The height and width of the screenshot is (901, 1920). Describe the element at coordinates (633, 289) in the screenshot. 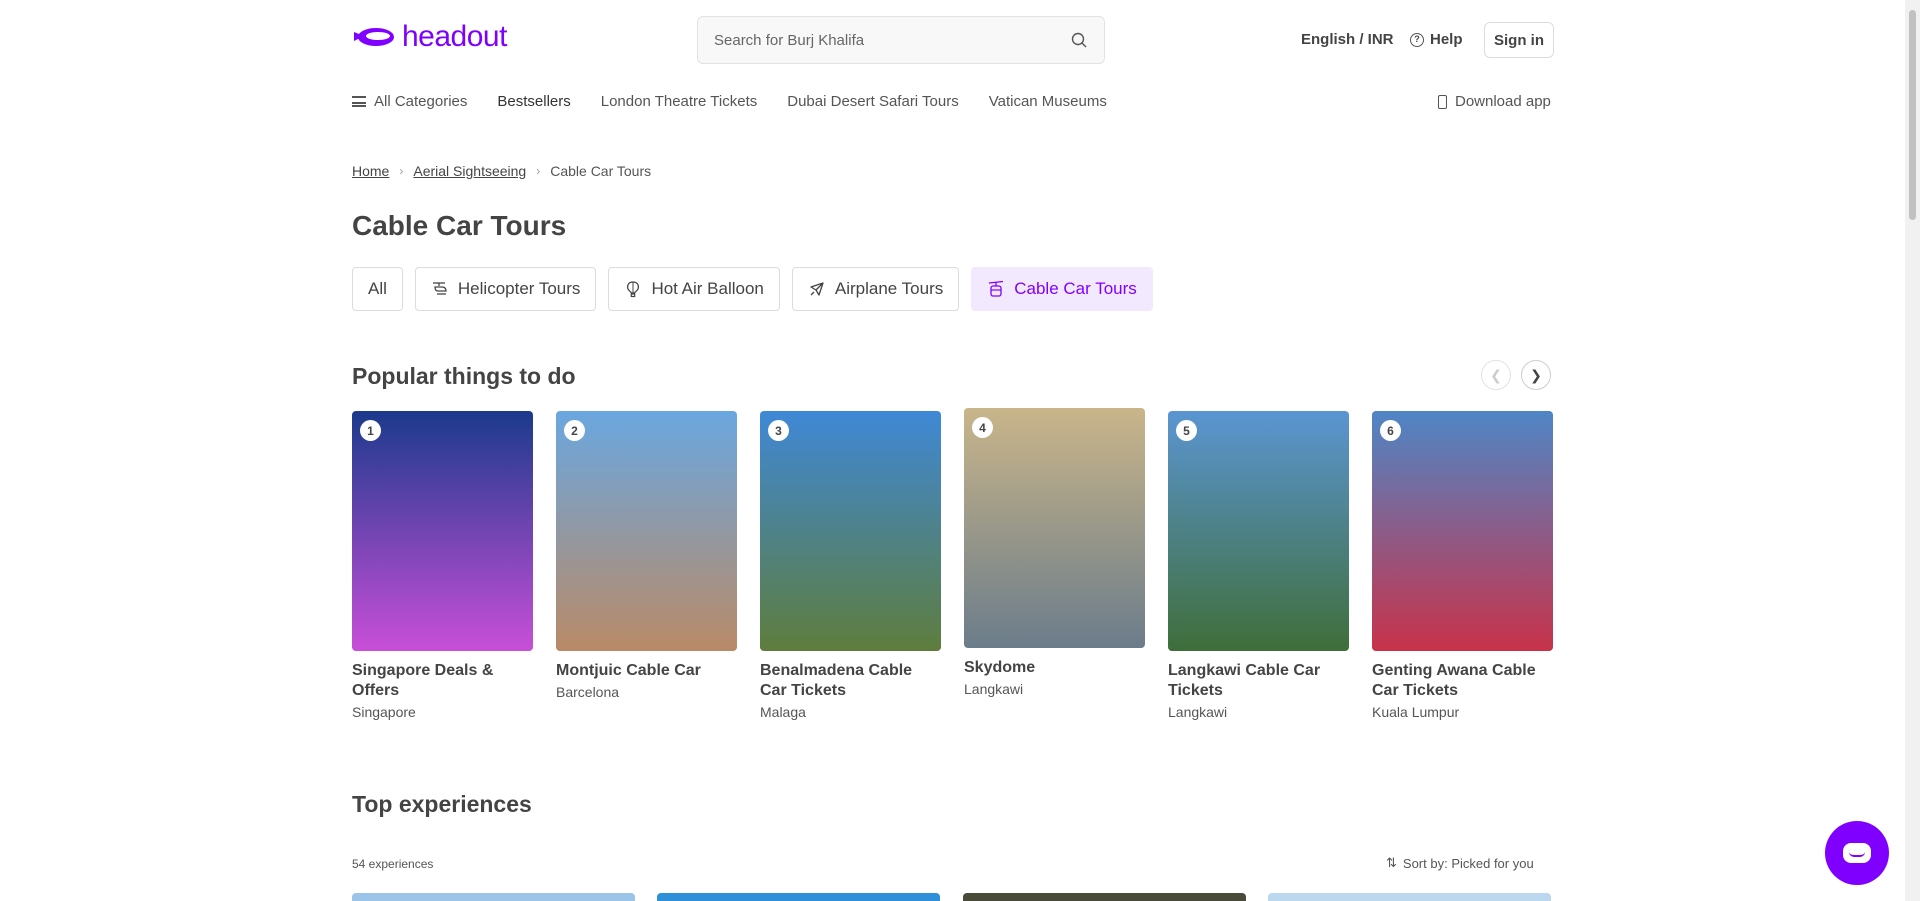

I see `balloon-icon` at that location.